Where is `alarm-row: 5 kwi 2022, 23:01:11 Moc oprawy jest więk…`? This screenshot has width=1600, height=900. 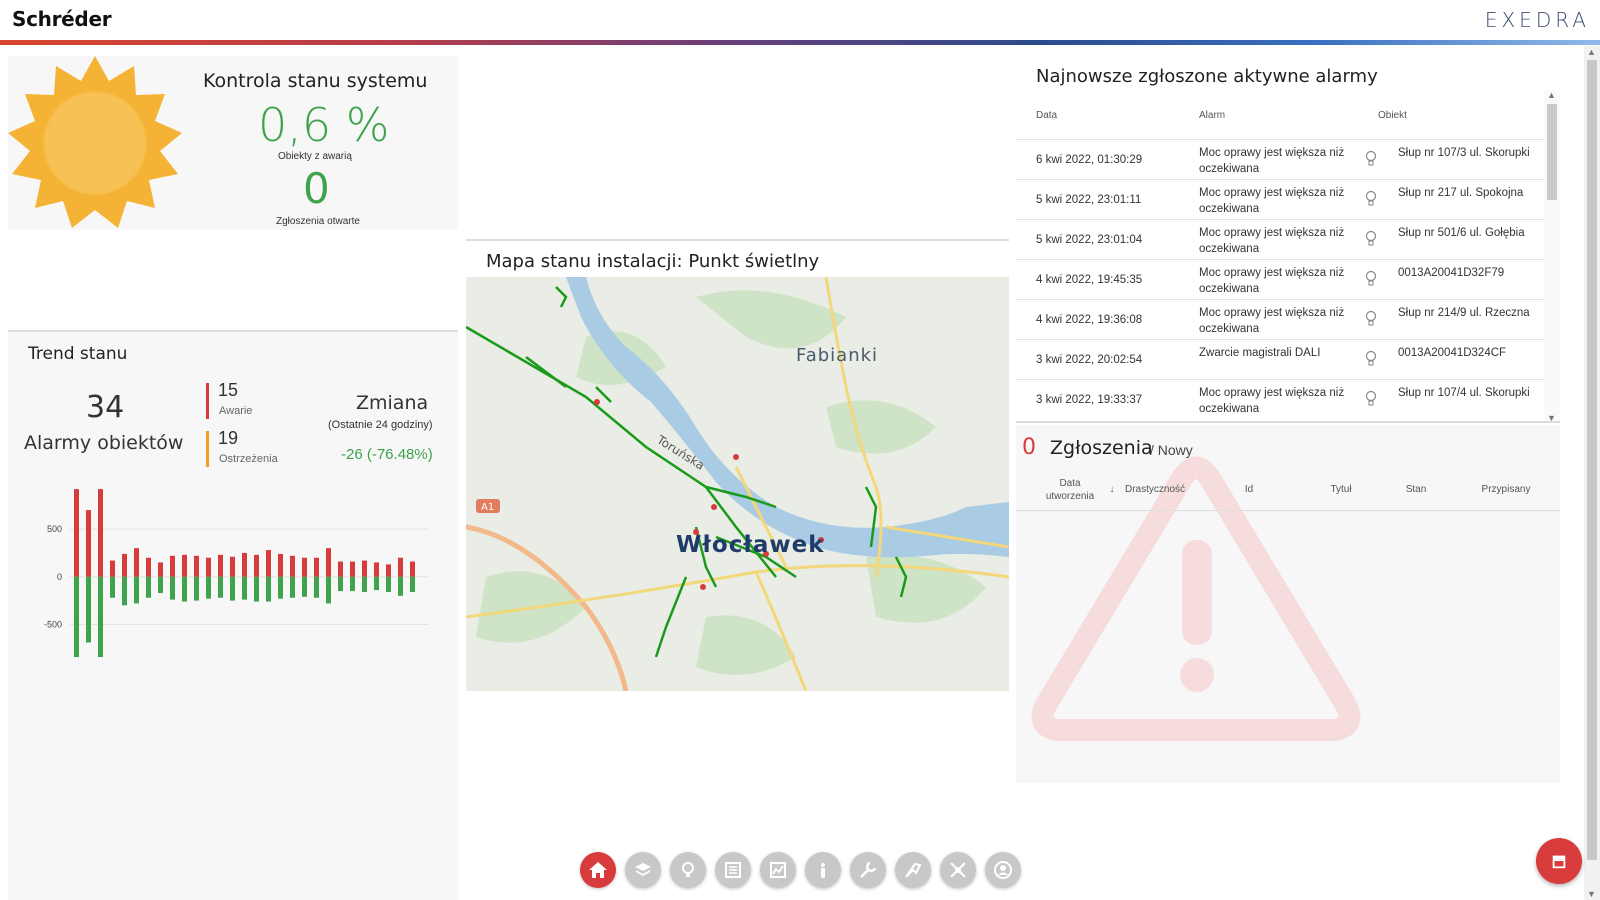 alarm-row: 5 kwi 2022, 23:01:11 Moc oprawy jest więk… is located at coordinates (1280, 199).